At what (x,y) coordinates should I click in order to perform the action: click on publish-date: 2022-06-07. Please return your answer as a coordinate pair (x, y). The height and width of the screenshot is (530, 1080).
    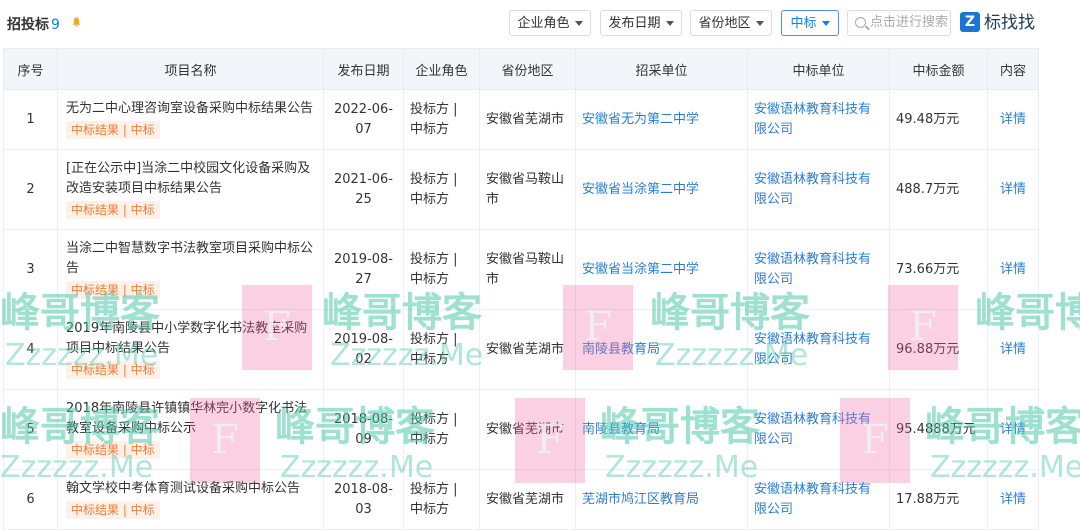
    Looking at the image, I should click on (363, 119).